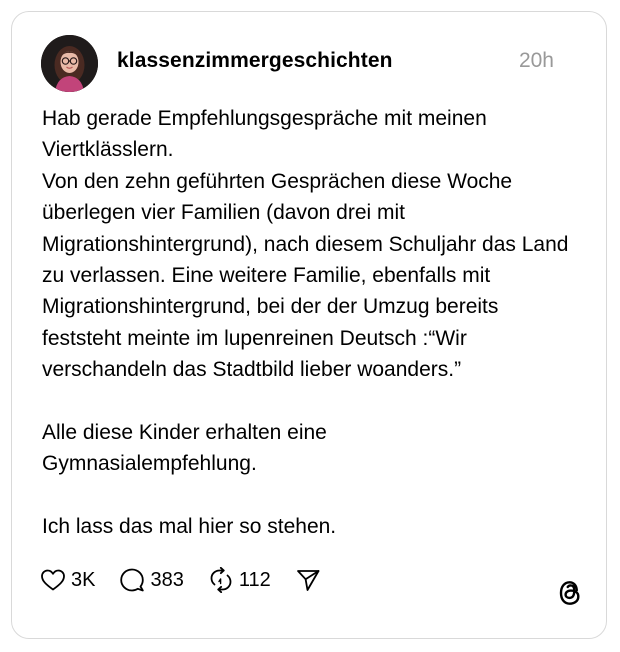 This screenshot has width=620, height=652. Describe the element at coordinates (536, 61) in the screenshot. I see `post-timestamp: 20h` at that location.